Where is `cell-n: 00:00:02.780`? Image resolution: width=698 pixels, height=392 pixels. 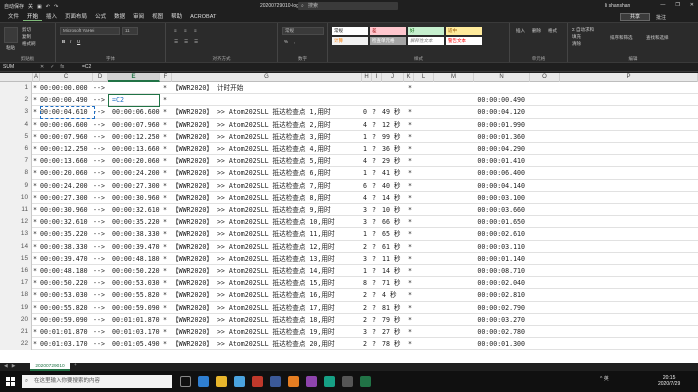 cell-n: 00:00:02.780 is located at coordinates (497, 332).